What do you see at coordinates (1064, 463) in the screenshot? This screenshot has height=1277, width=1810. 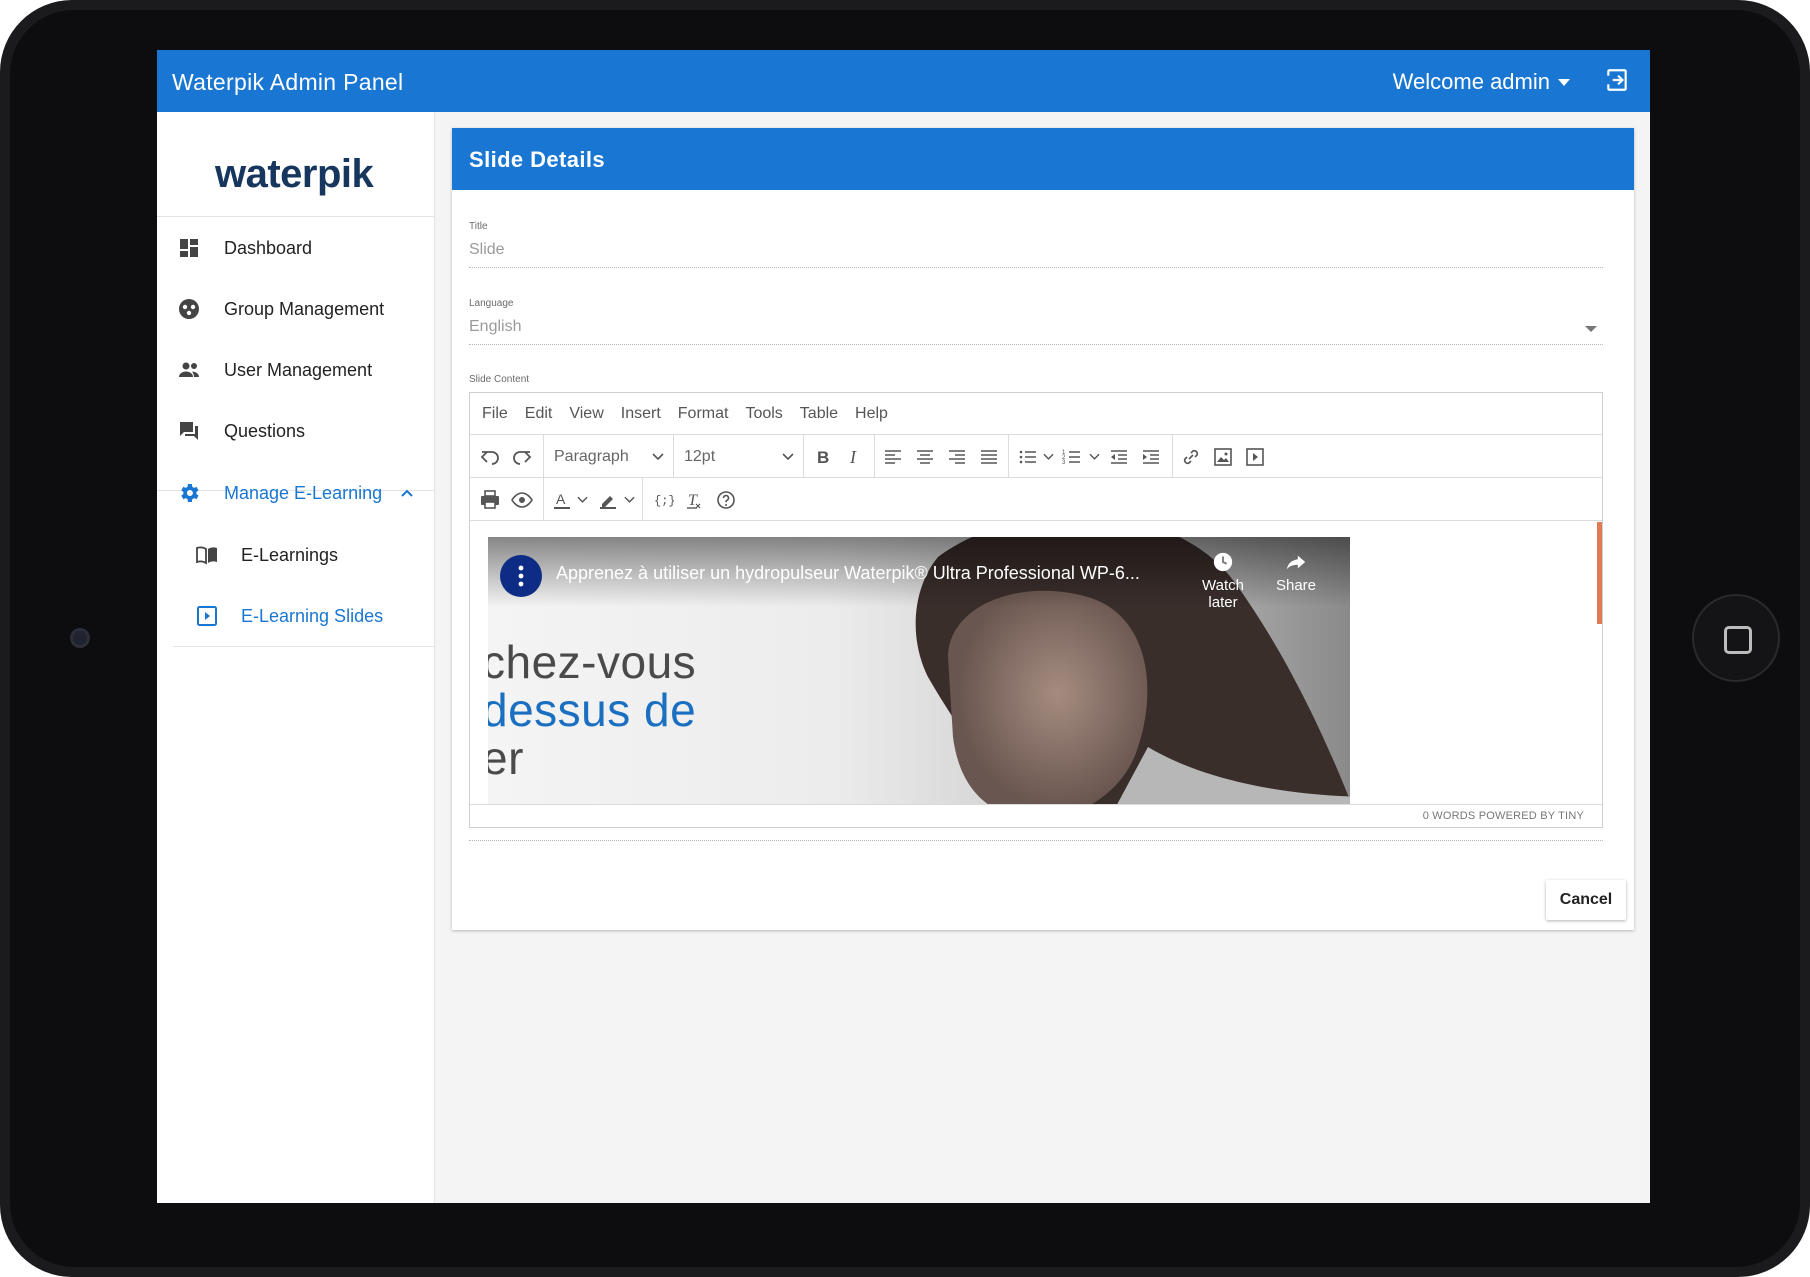 I see `svg-text: 3` at bounding box center [1064, 463].